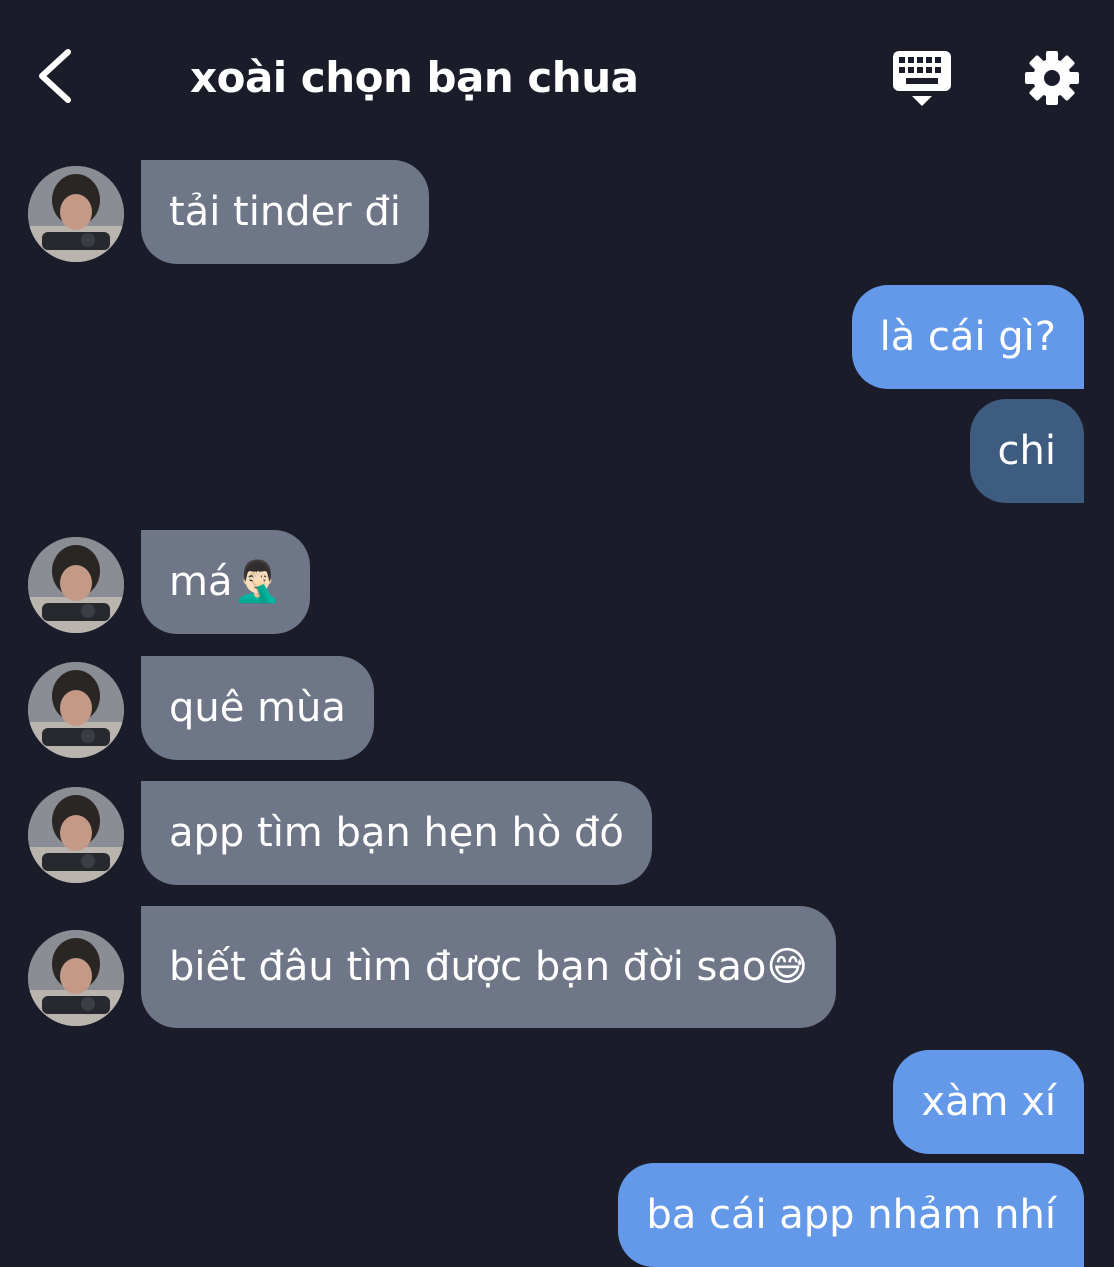 This screenshot has height=1267, width=1114. What do you see at coordinates (851, 1215) in the screenshot?
I see `message-bubble-sent: ba cái app nhảm nhí` at bounding box center [851, 1215].